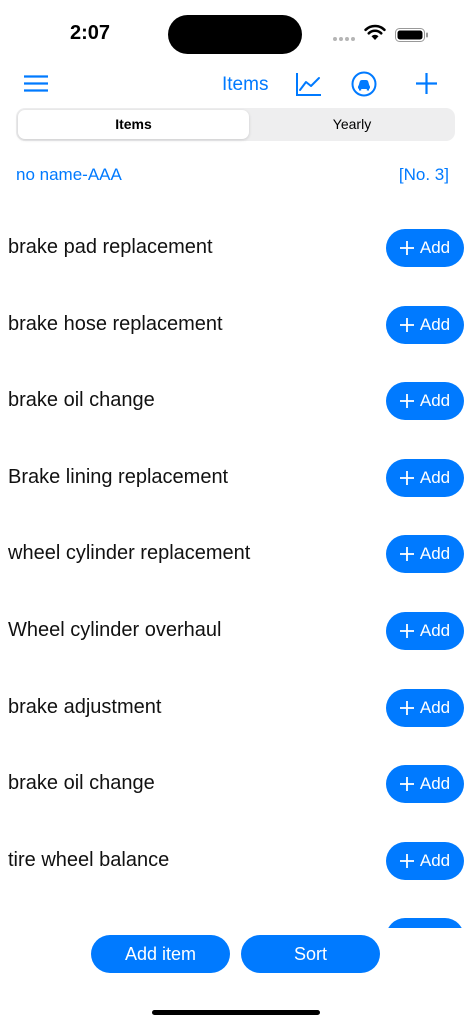  Describe the element at coordinates (310, 954) in the screenshot. I see `sort-button: Sort` at that location.